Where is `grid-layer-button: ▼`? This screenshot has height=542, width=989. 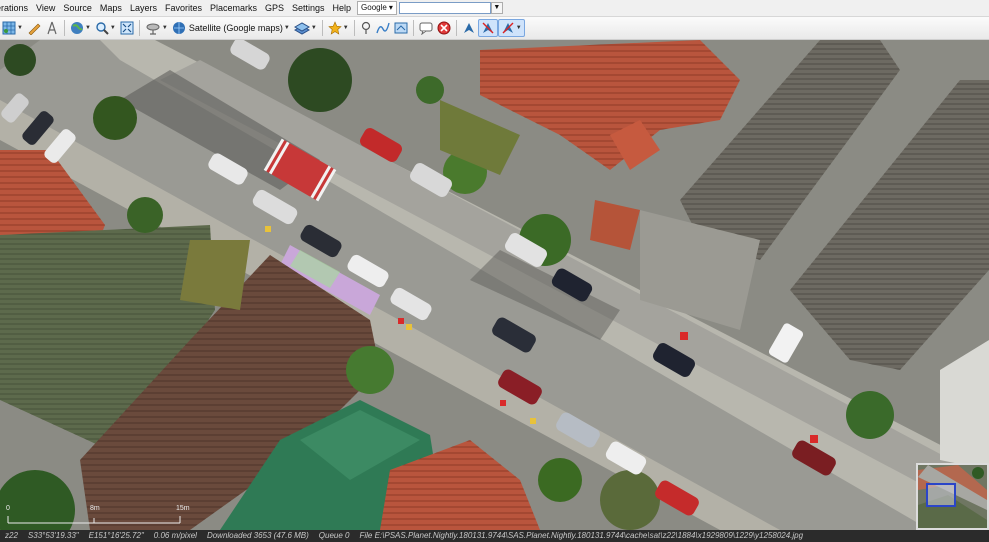 grid-layer-button: ▼ is located at coordinates (12, 28).